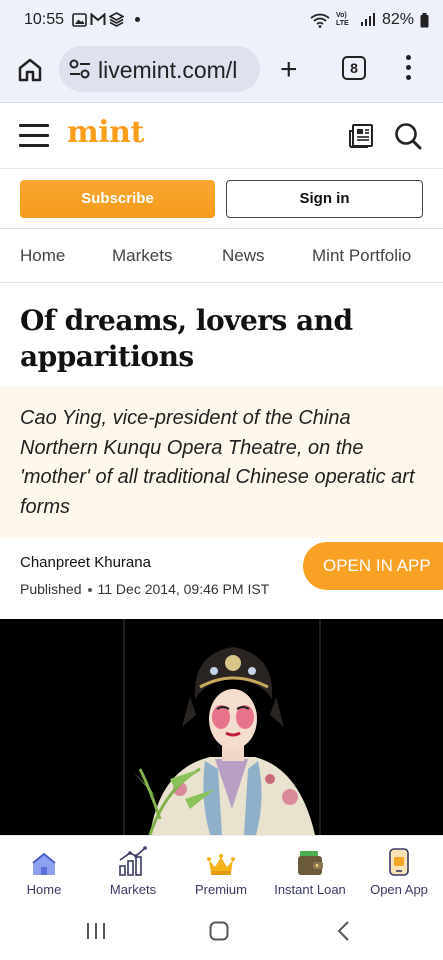  I want to click on wallet-icon, so click(310, 863).